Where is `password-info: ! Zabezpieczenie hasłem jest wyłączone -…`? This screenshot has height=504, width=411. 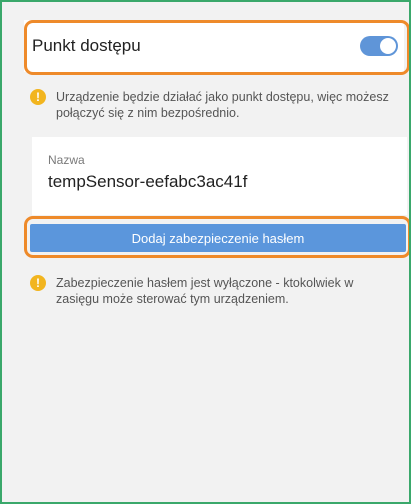 password-info: ! Zabezpieczenie hasłem jest wyłączone -… is located at coordinates (205, 291).